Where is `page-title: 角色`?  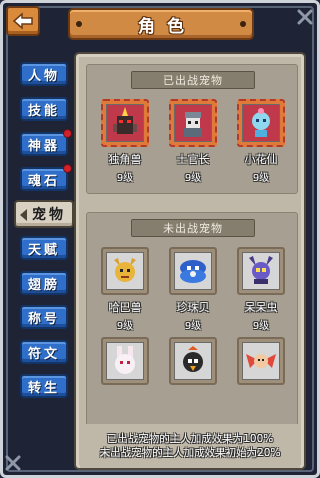
page-title: 角色 is located at coordinates (167, 26).